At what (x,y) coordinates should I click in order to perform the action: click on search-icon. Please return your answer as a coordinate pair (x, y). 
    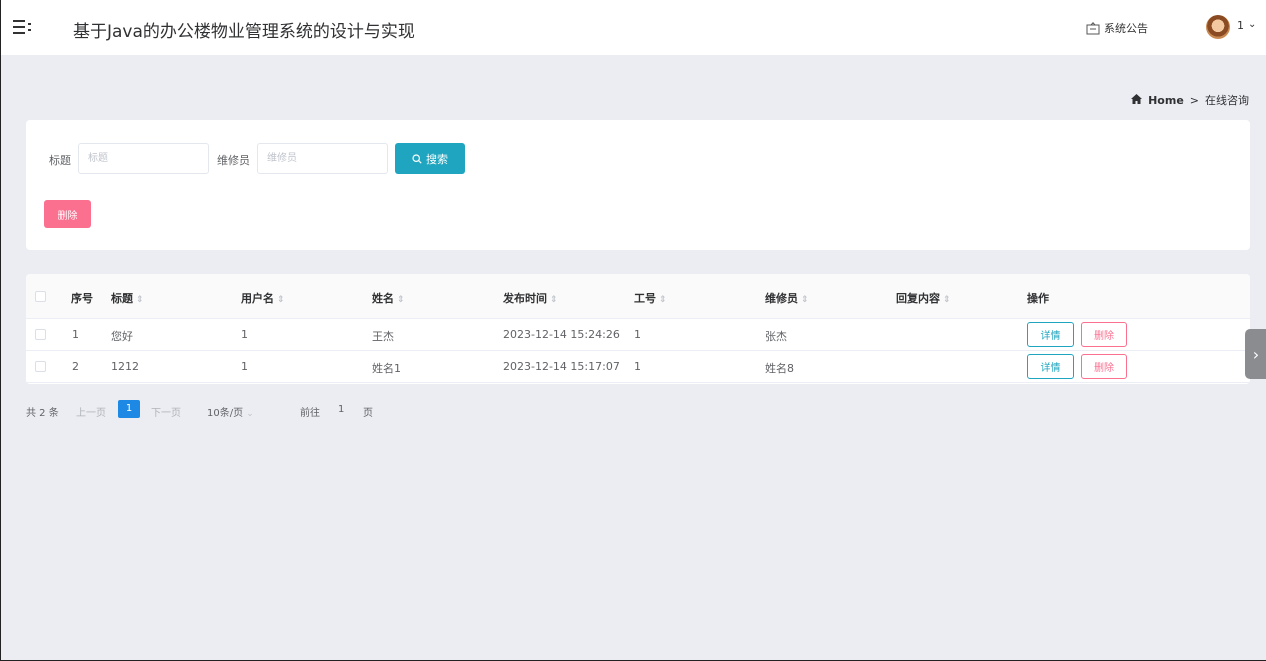
    Looking at the image, I should click on (417, 158).